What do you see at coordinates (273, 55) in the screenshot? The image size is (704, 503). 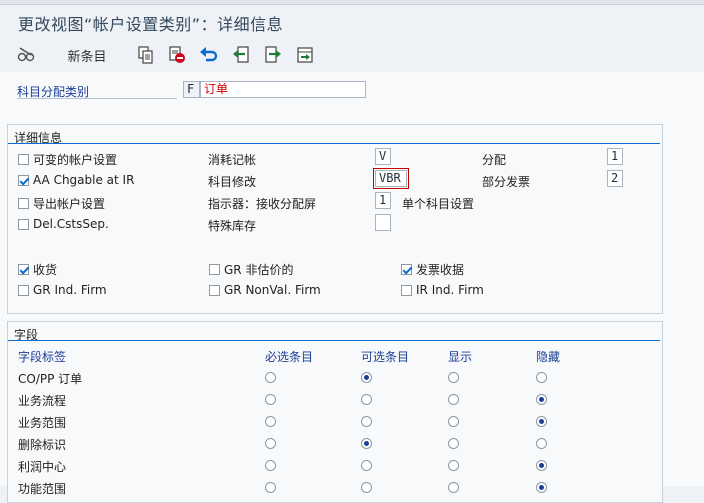 I see `next-entry-icon` at bounding box center [273, 55].